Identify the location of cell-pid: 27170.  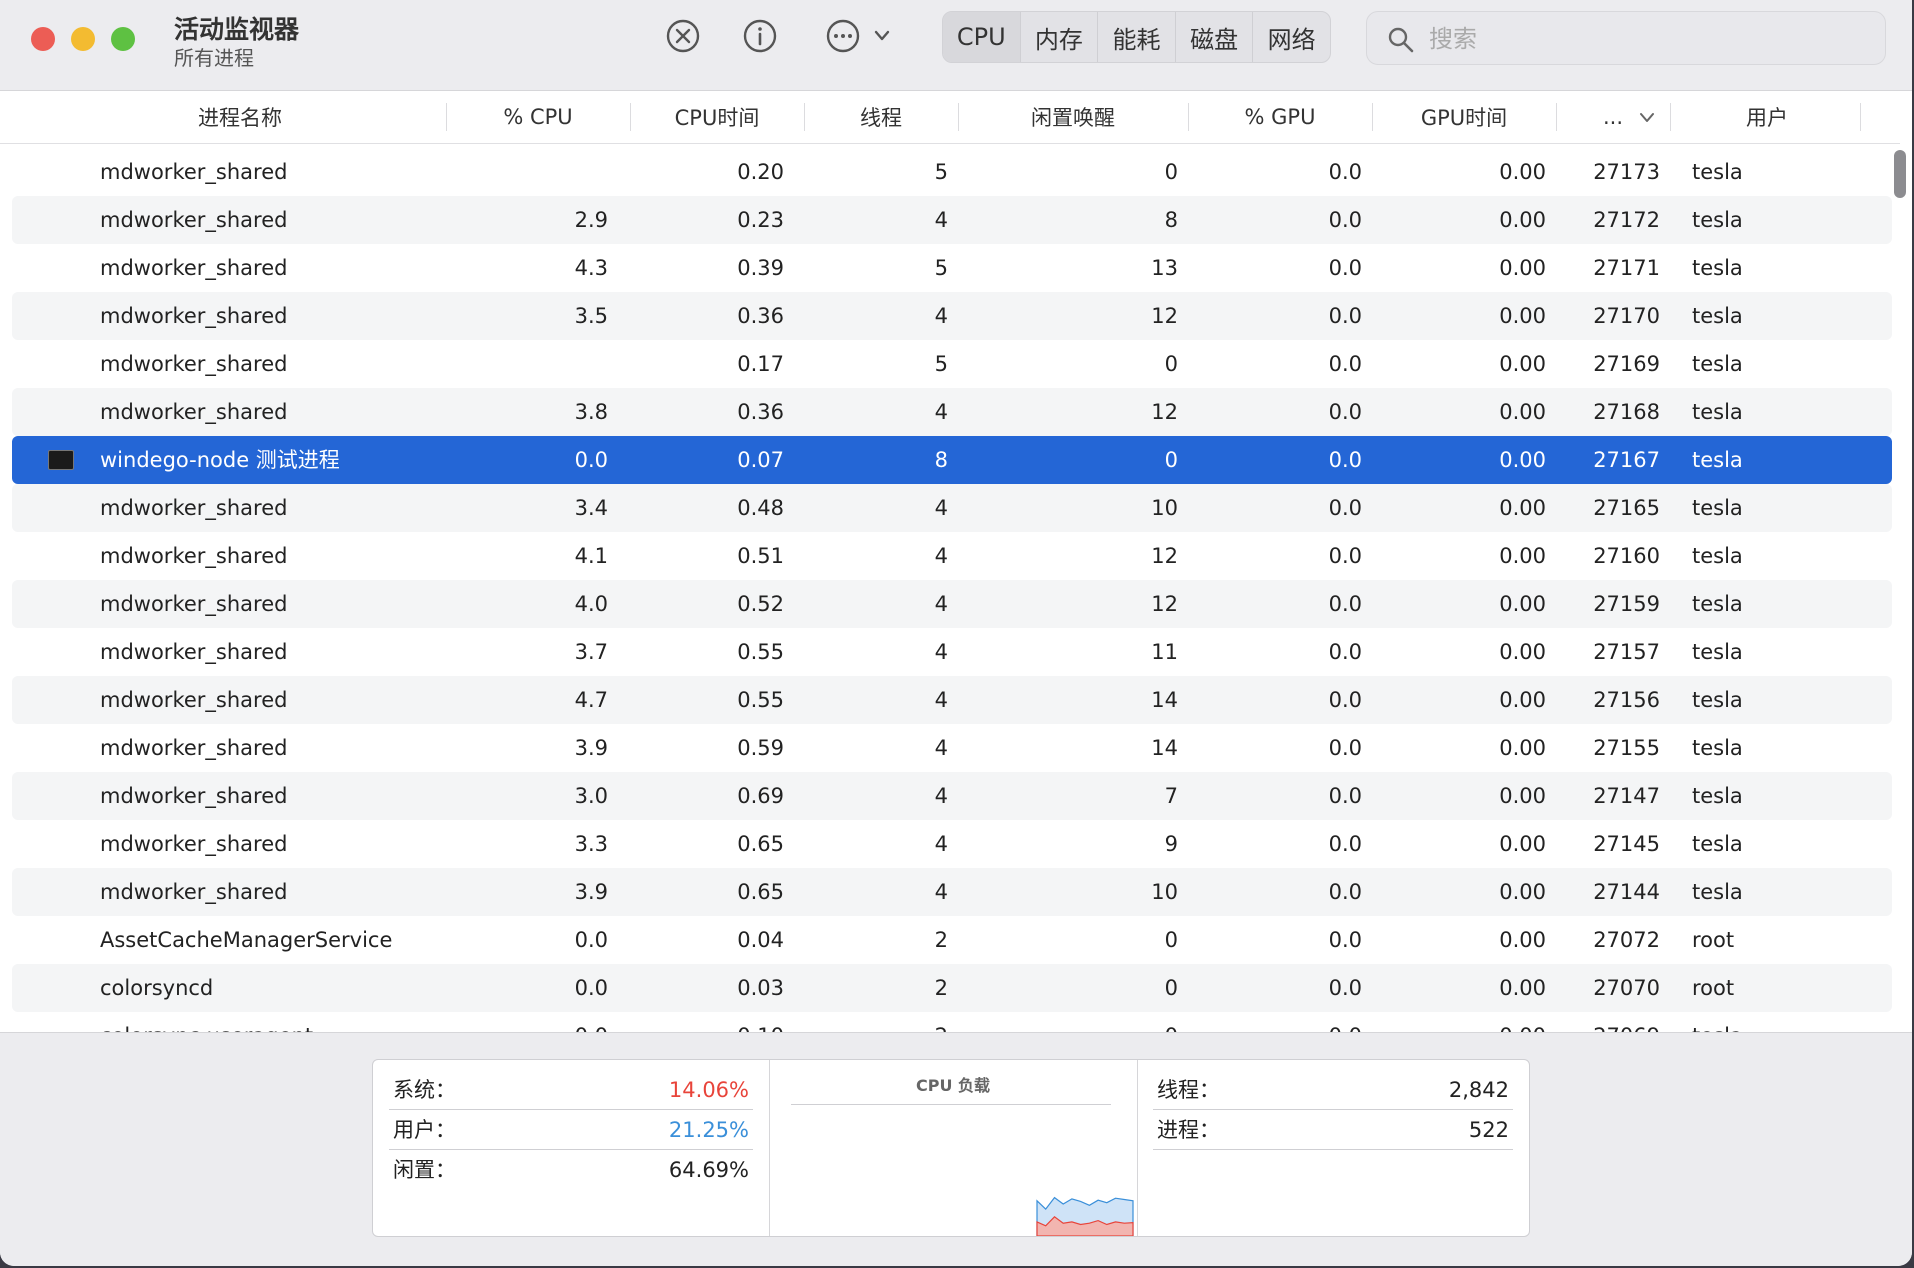
(1626, 316).